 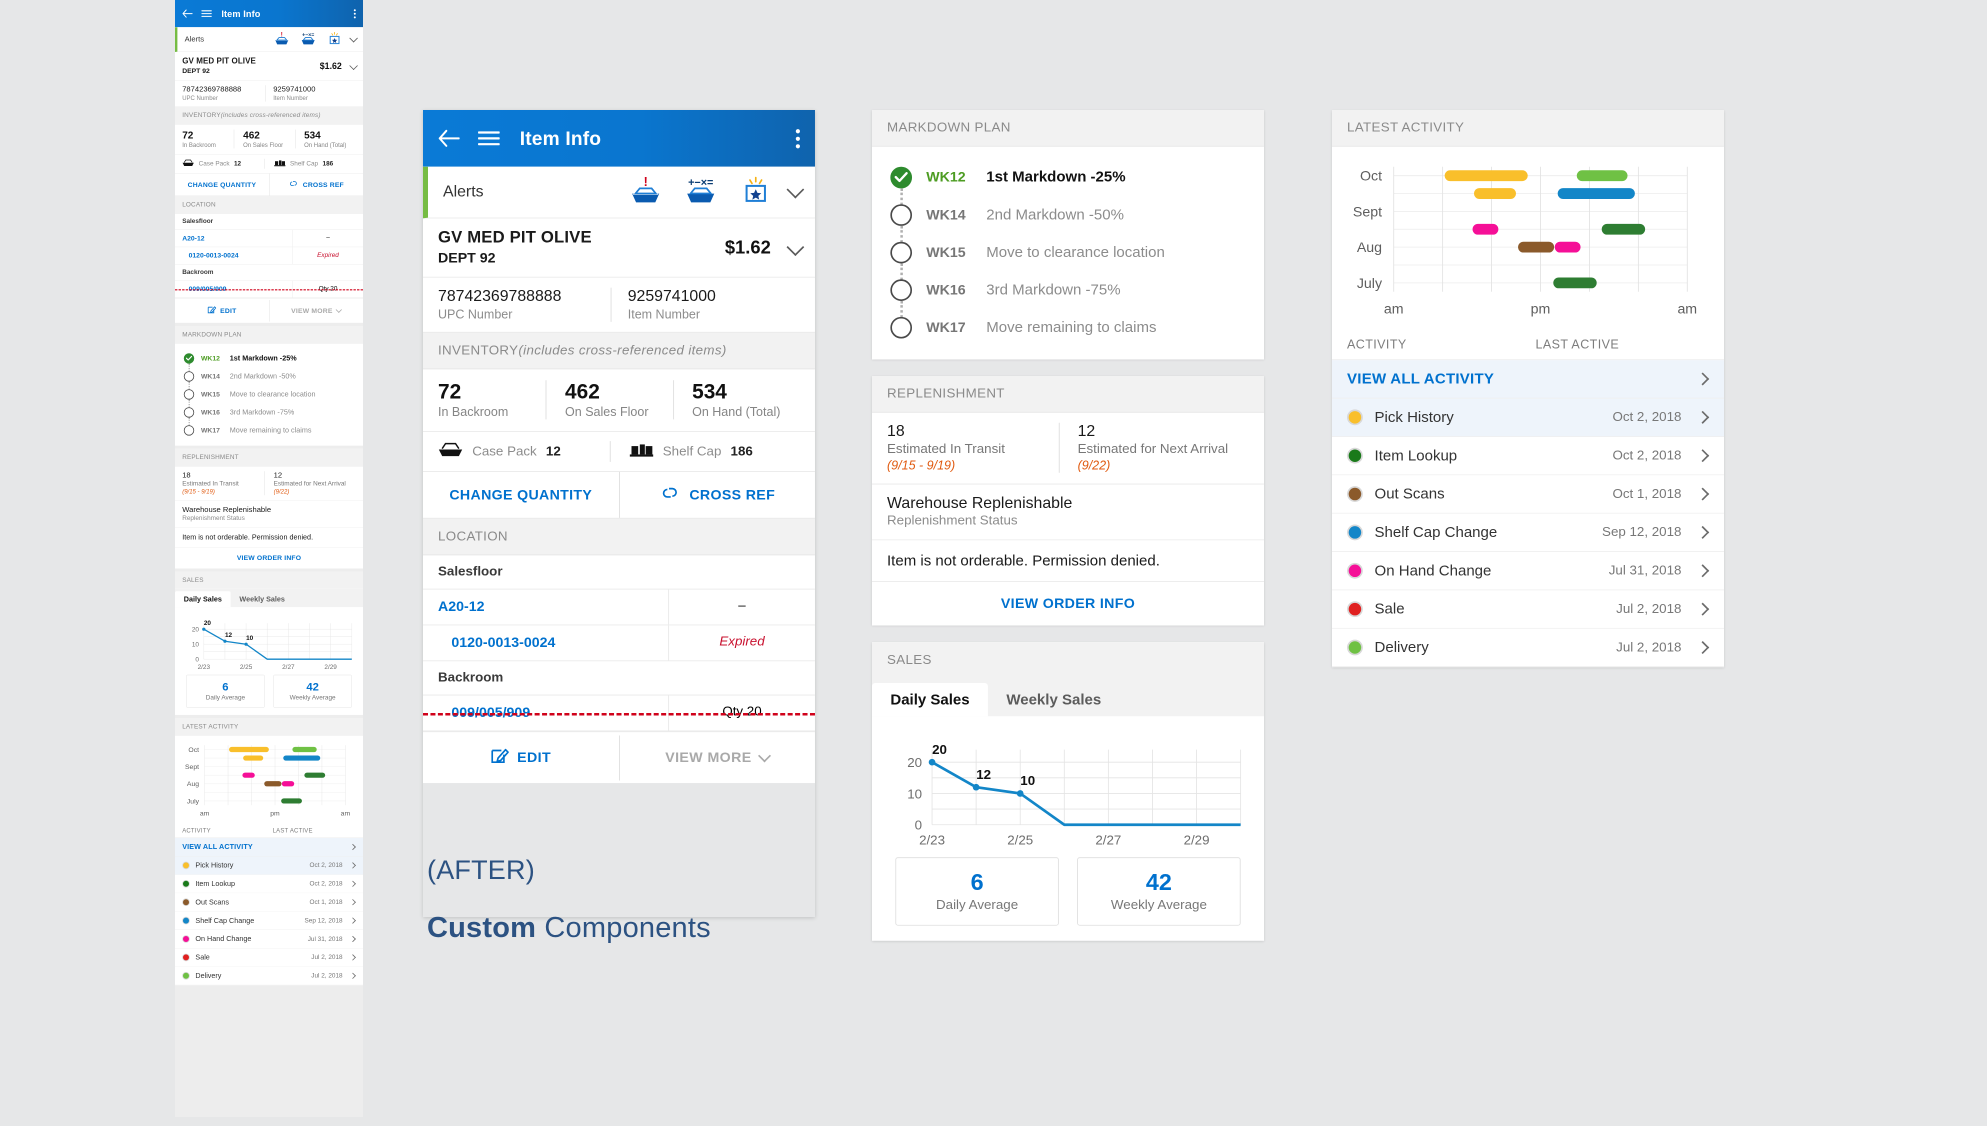 I want to click on replenishment-value: 18, so click(x=896, y=431).